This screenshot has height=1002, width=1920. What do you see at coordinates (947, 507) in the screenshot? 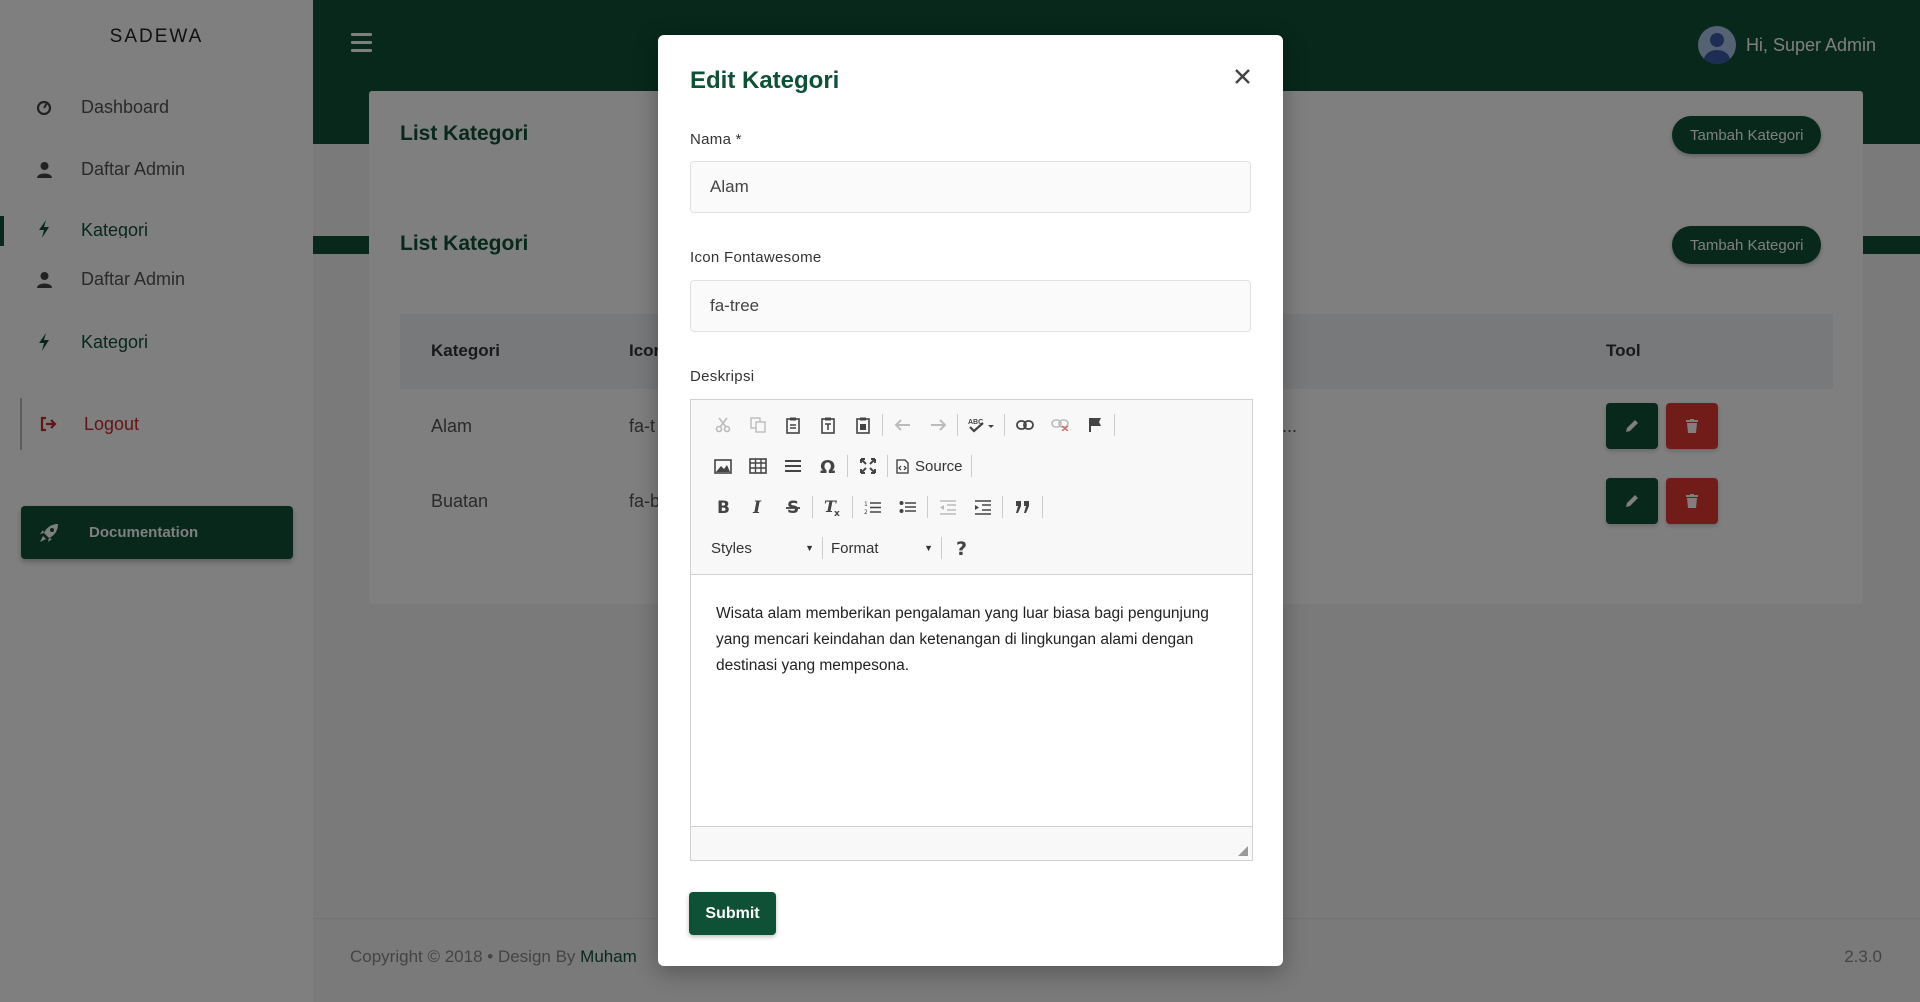
I see `outdent-icon` at bounding box center [947, 507].